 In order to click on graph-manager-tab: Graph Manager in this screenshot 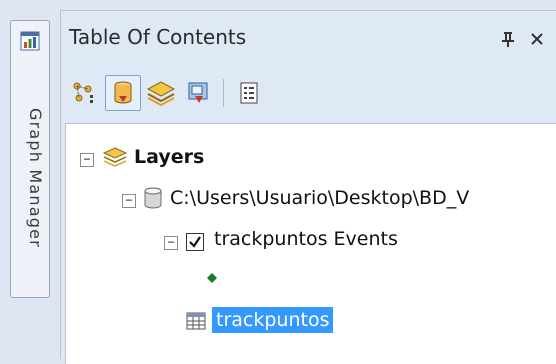, I will do `click(30, 159)`.